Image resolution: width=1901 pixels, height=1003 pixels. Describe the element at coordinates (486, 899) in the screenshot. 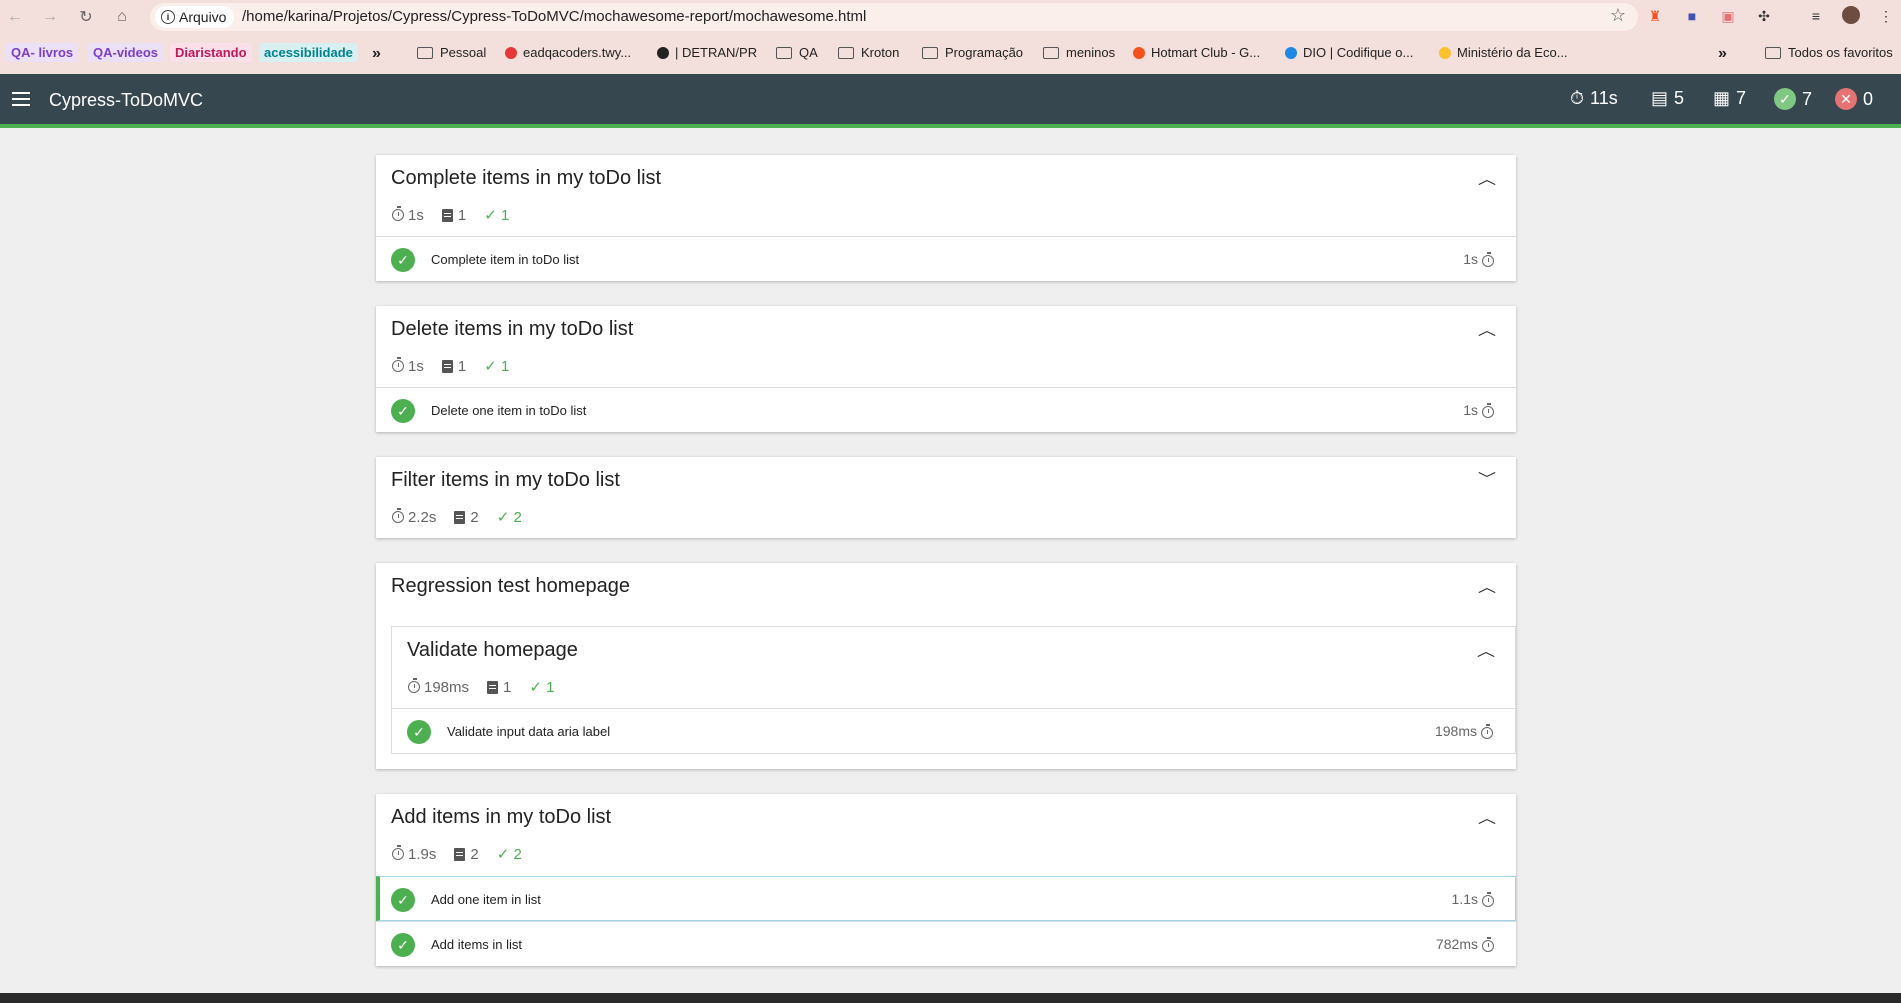

I see `test-name: Add one item in list` at that location.